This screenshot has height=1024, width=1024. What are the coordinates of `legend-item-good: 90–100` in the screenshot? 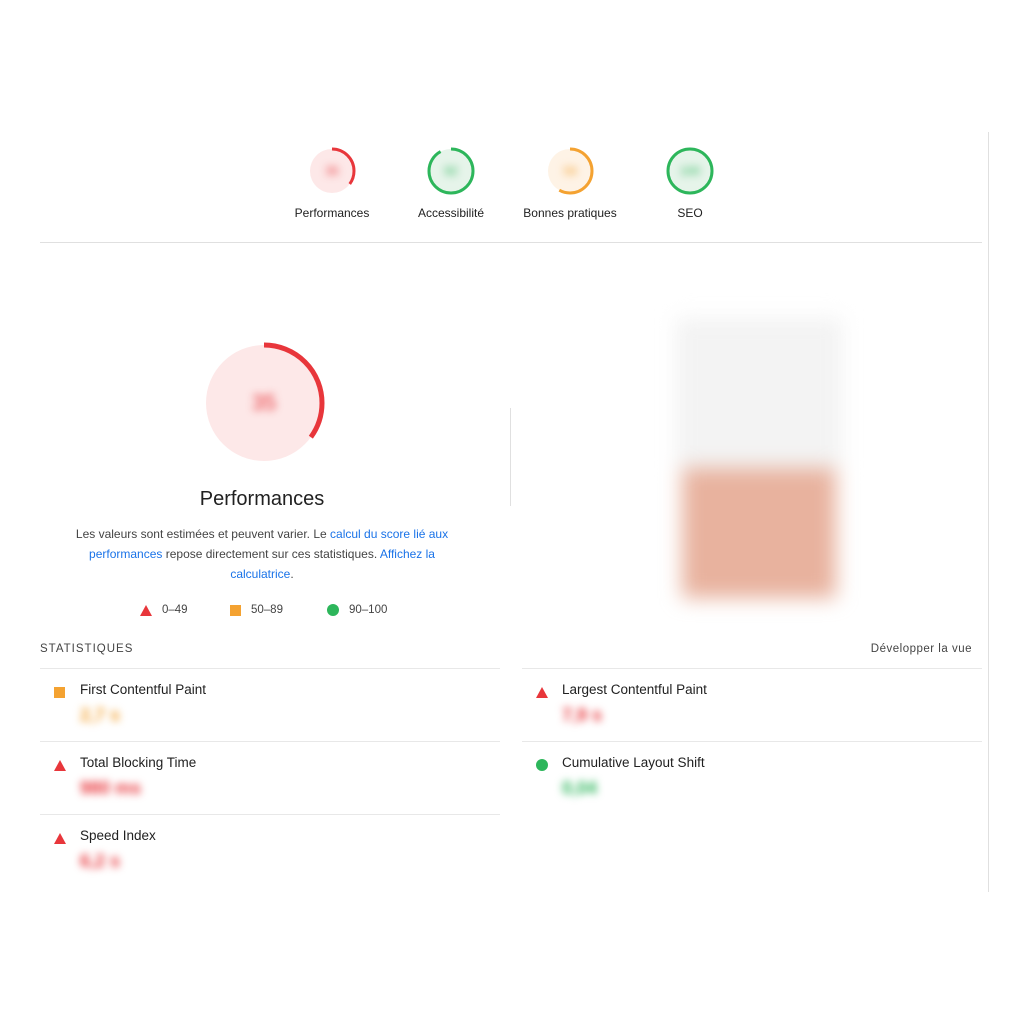 It's located at (357, 610).